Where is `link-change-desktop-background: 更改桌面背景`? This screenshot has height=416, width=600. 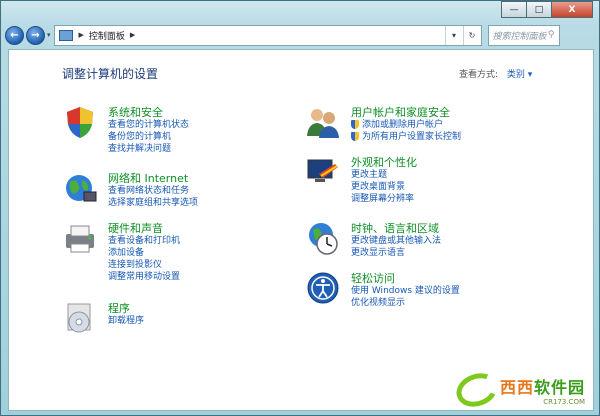
link-change-desktop-background: 更改桌面背景 is located at coordinates (382, 187).